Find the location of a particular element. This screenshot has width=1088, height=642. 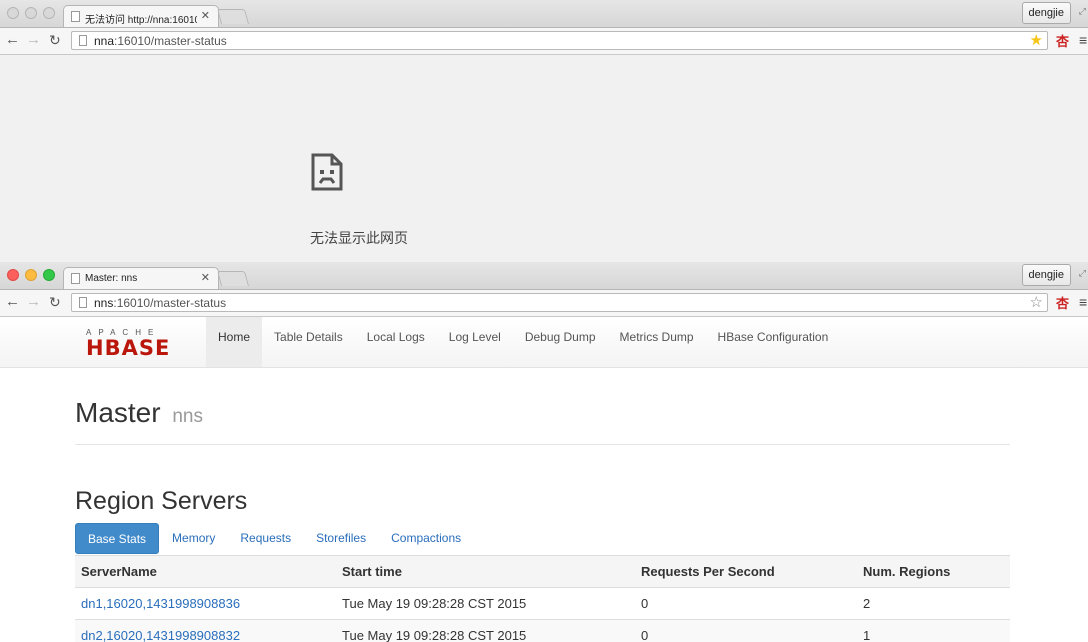

logo-hbase-text: HBASE is located at coordinates (128, 348).